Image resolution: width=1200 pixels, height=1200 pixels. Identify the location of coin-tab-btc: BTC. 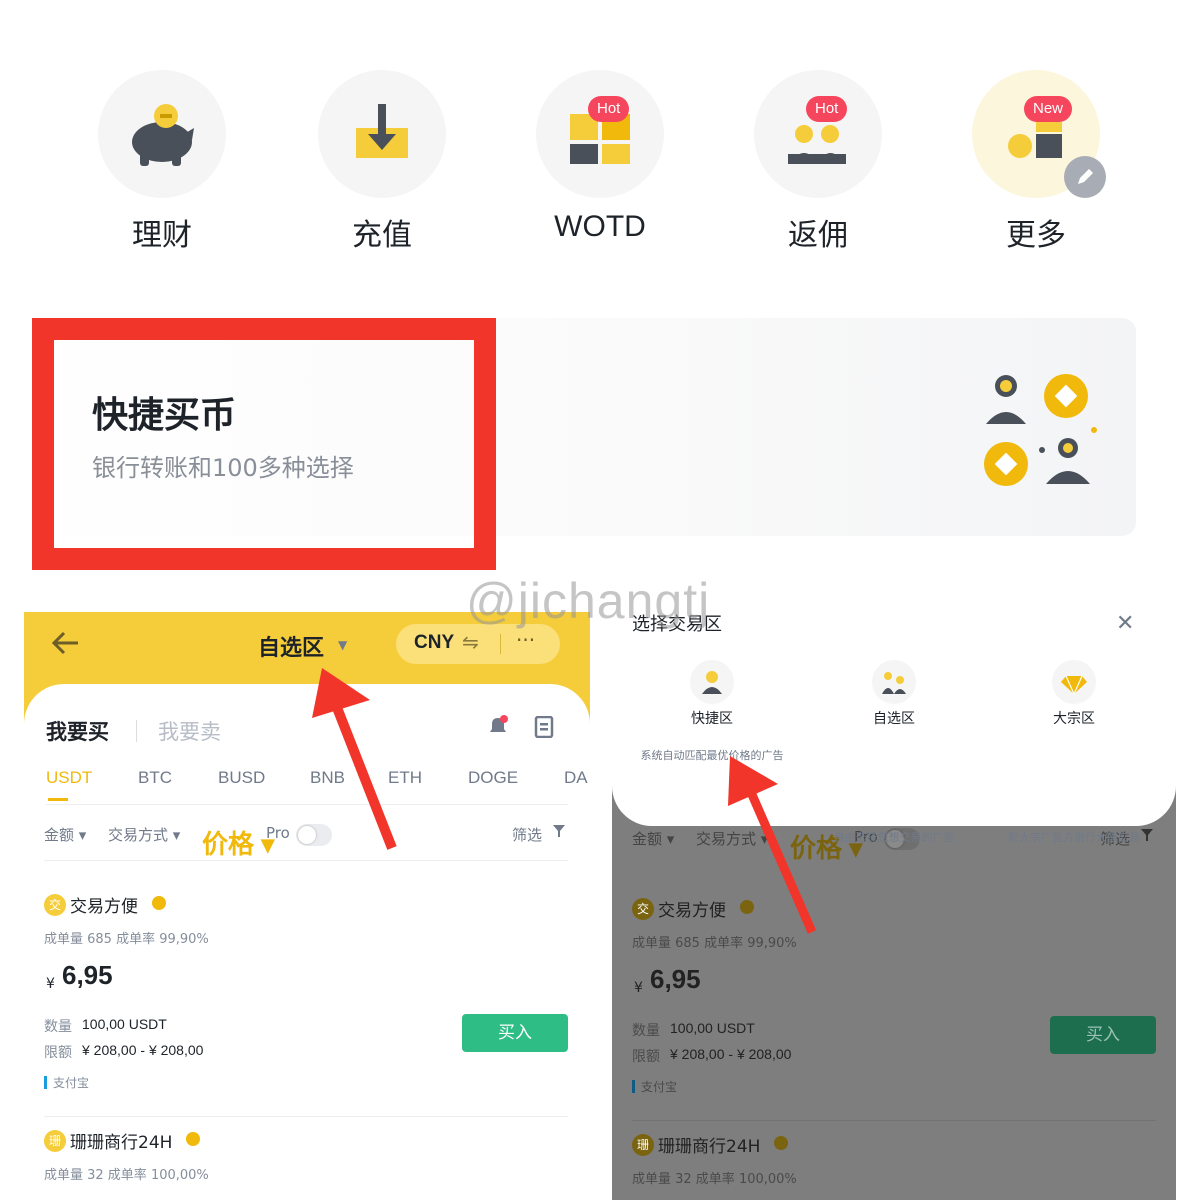
(155, 778).